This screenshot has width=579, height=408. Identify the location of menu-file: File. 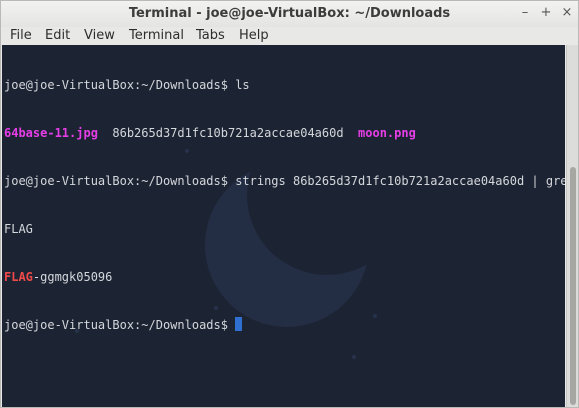
(21, 35).